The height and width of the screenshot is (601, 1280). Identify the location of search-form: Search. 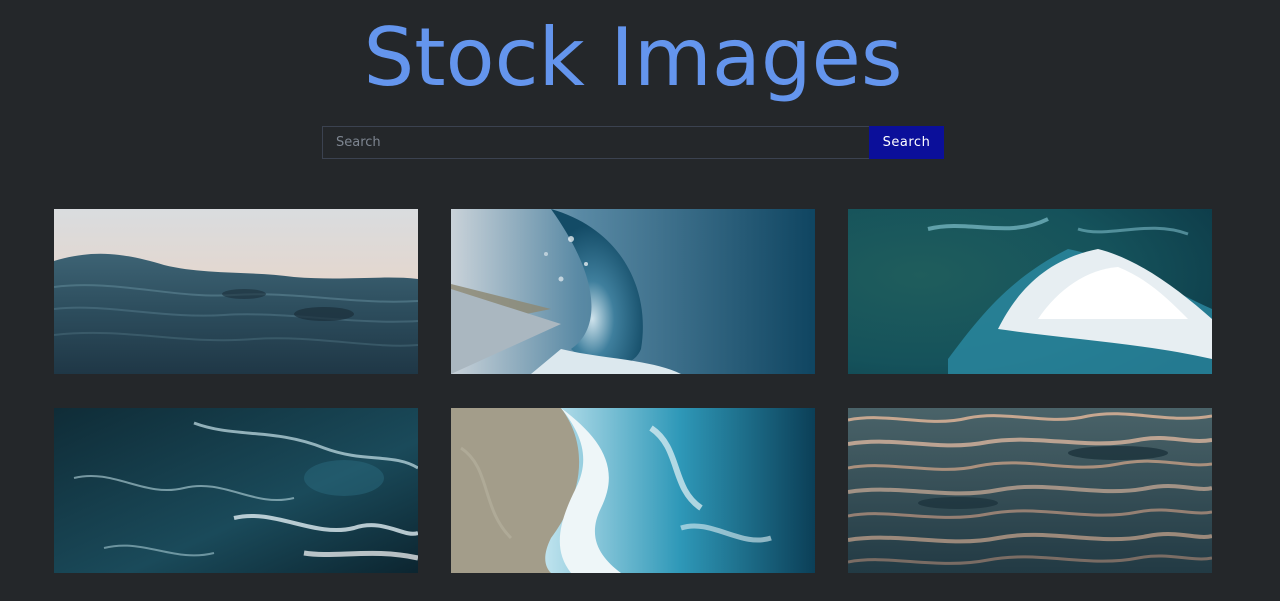
(633, 142).